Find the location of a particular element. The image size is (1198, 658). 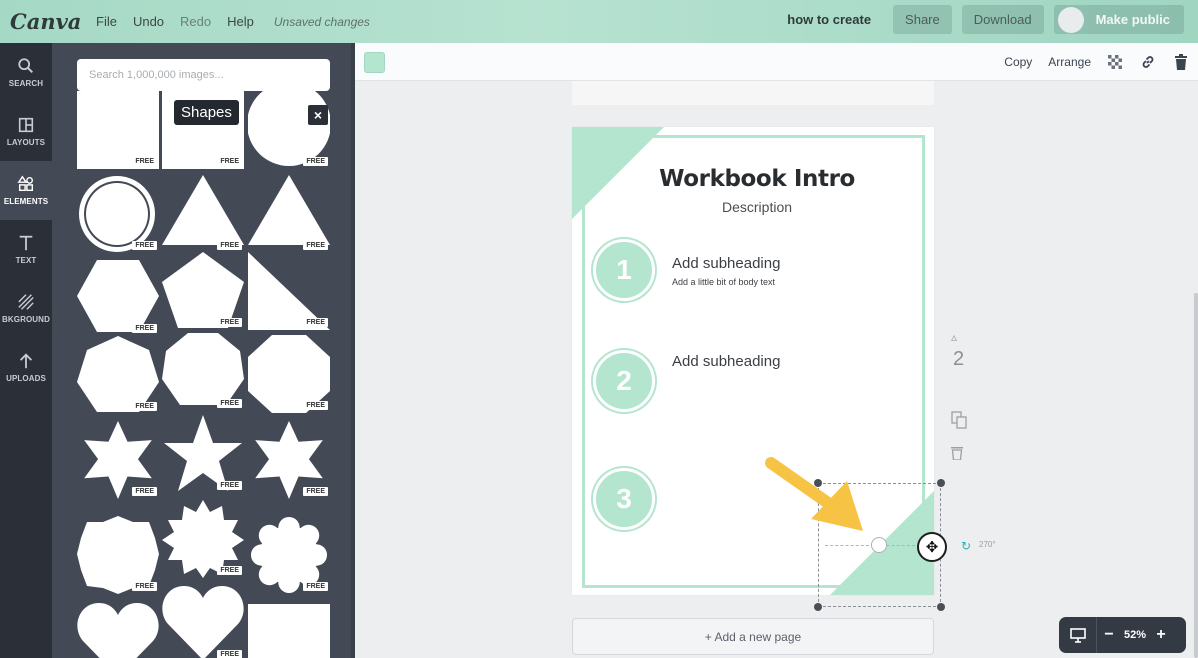

shape-octagon: FREE is located at coordinates (289, 374).